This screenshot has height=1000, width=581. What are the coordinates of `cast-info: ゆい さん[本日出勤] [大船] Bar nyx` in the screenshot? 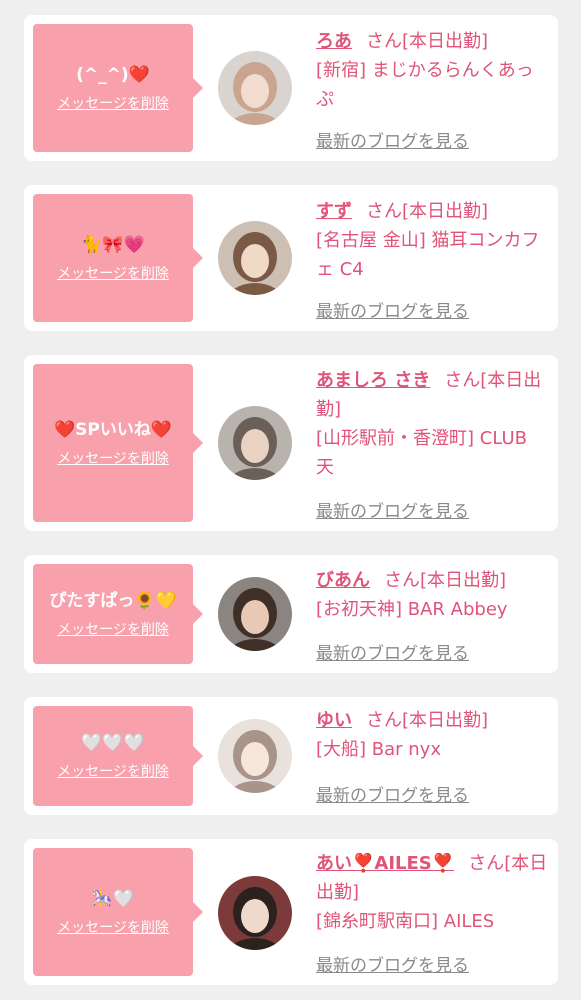 It's located at (432, 735).